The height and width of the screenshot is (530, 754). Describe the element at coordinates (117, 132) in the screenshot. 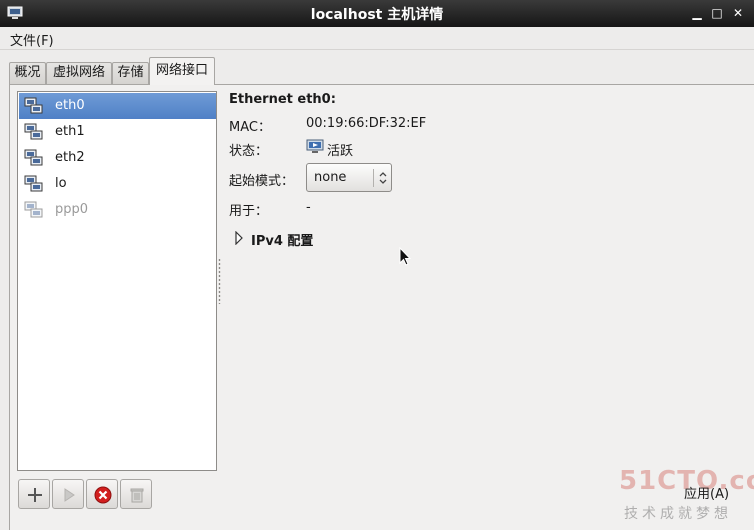

I see `interface-row-eth1: eth1` at that location.